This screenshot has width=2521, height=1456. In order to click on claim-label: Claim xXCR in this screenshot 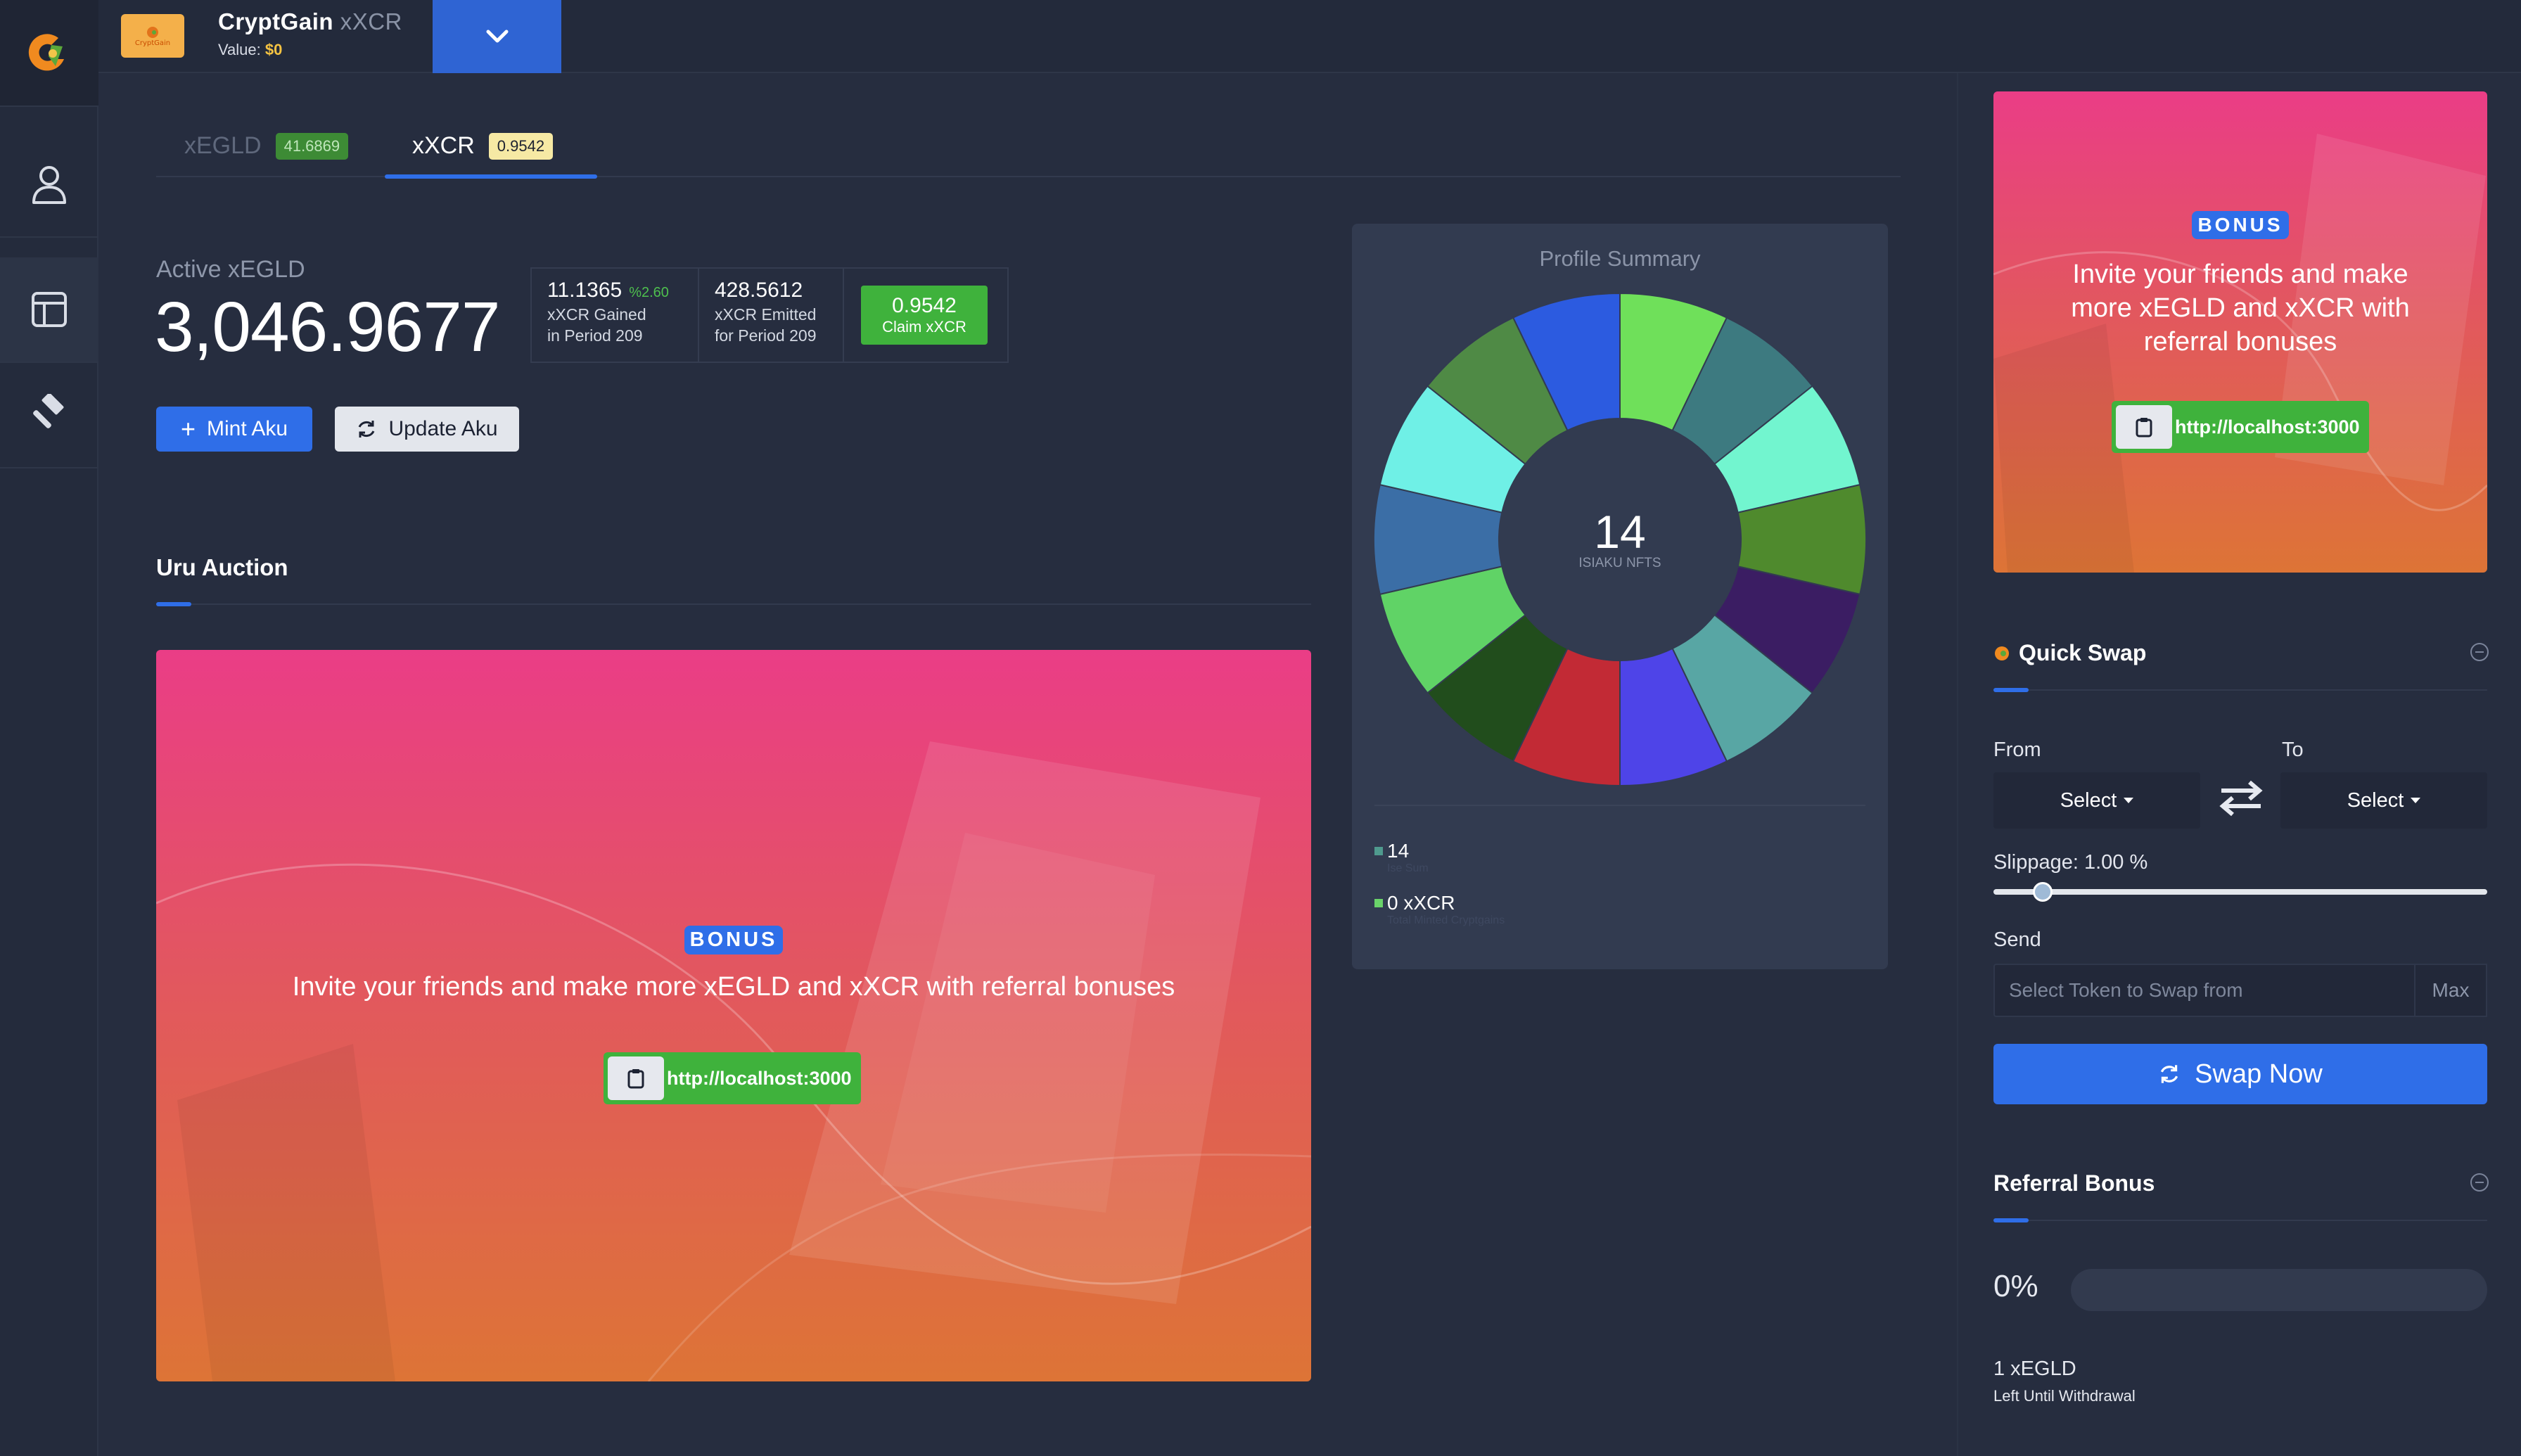, I will do `click(924, 327)`.